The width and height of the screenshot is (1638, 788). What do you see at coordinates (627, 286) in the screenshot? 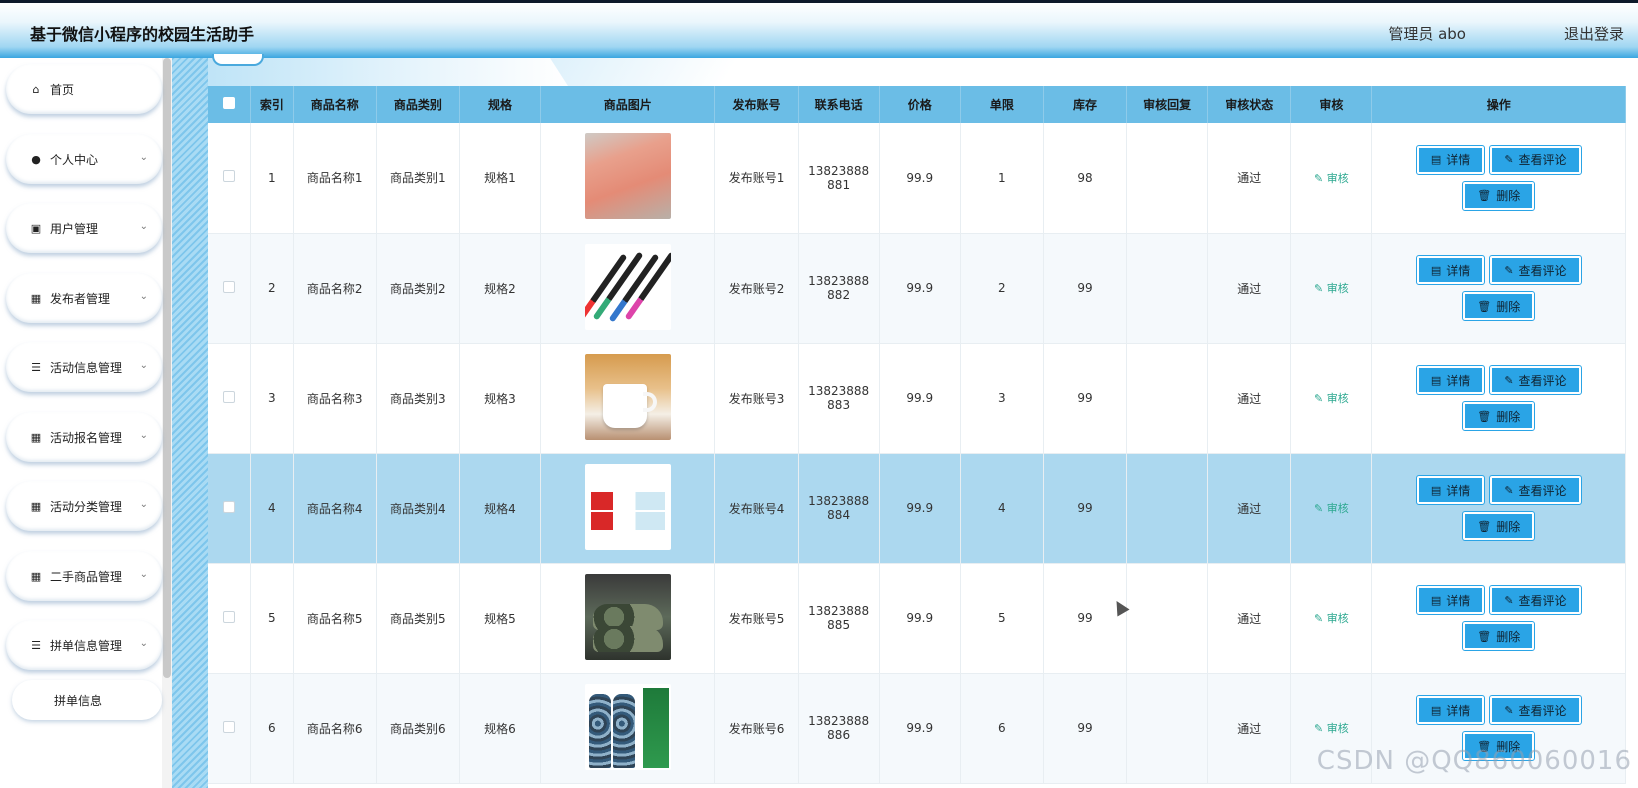
I see `toothbrush-image` at bounding box center [627, 286].